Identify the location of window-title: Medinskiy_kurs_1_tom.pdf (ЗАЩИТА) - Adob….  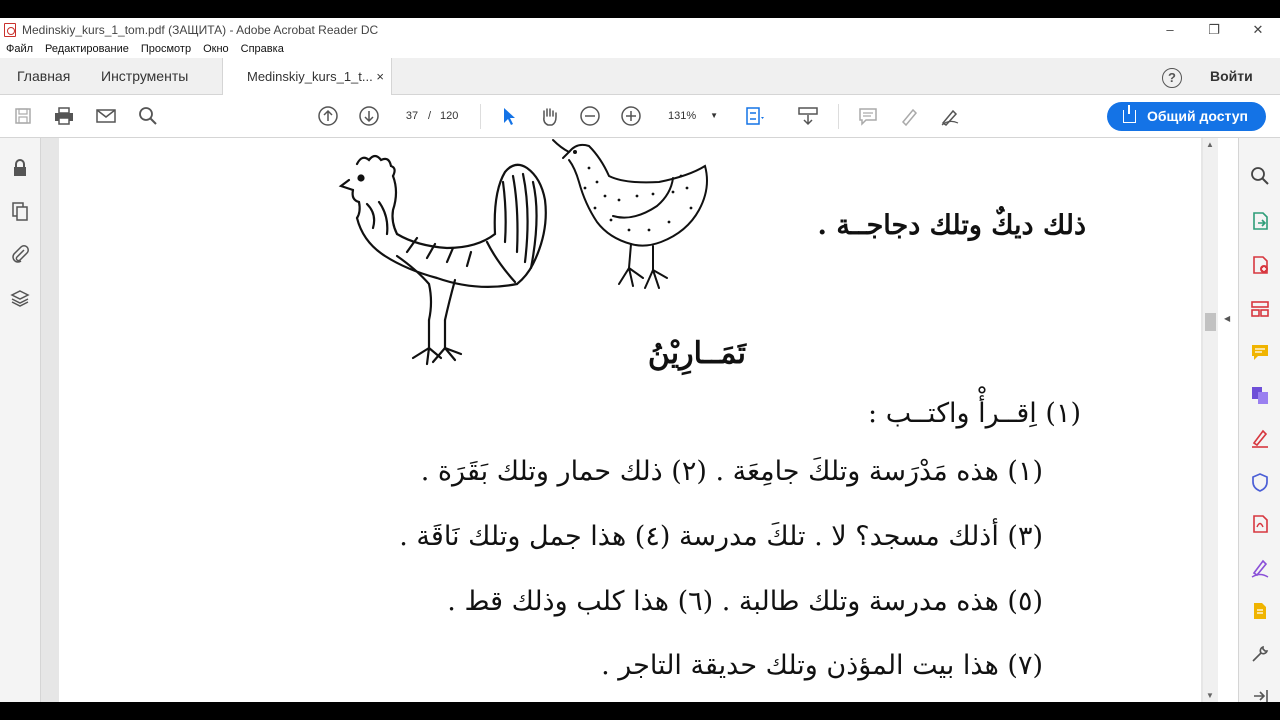
(200, 29).